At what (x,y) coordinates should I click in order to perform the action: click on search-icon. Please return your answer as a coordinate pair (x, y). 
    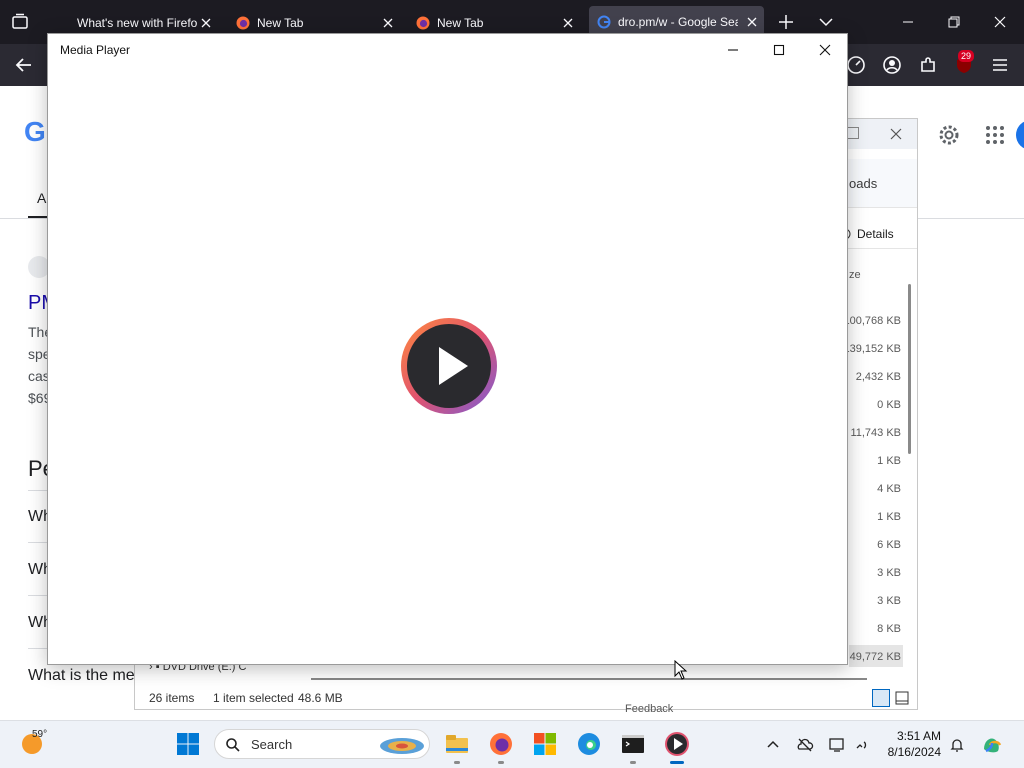
    Looking at the image, I should click on (233, 745).